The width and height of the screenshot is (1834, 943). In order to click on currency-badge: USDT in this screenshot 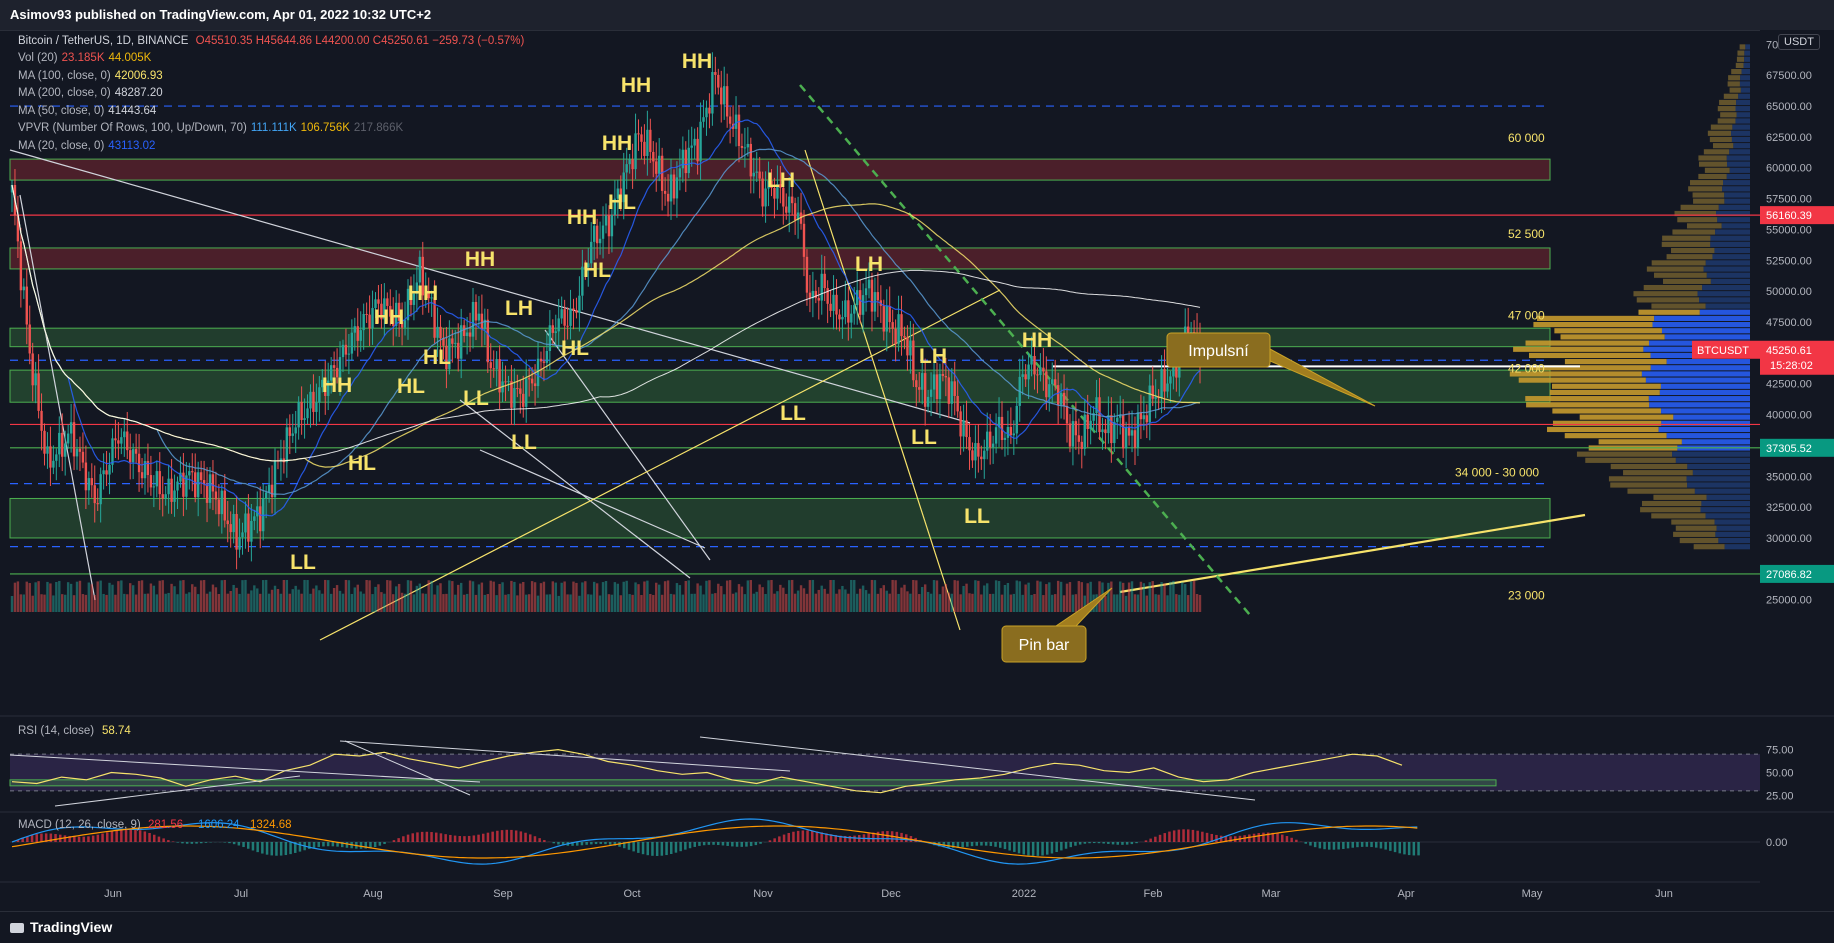, I will do `click(1799, 42)`.